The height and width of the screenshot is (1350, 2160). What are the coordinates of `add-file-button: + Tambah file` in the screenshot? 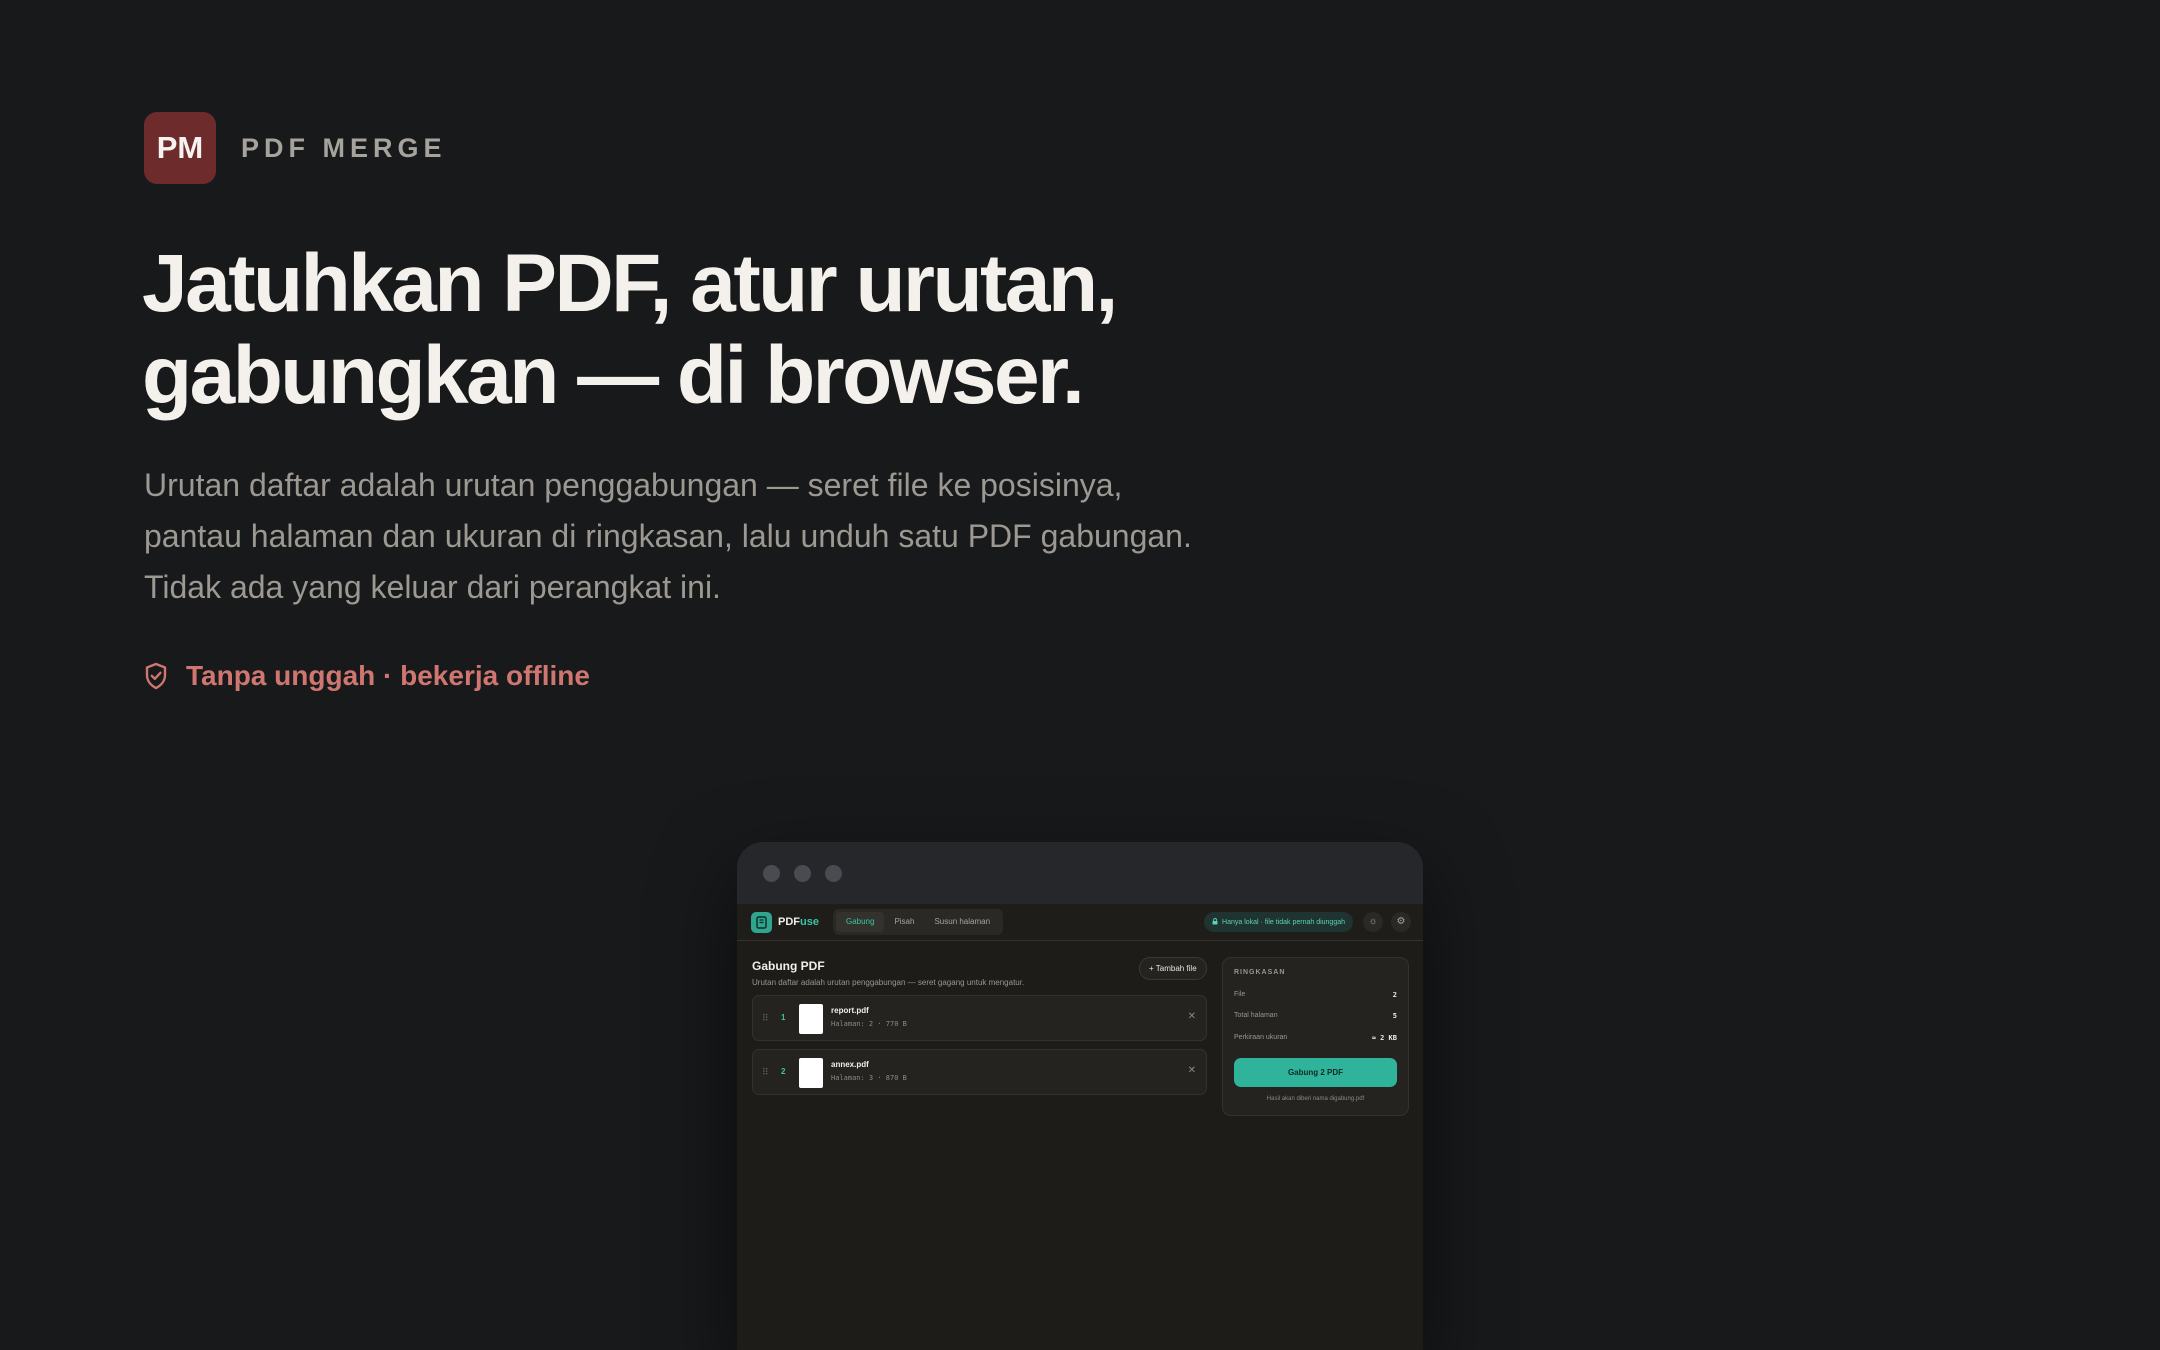 It's located at (1173, 968).